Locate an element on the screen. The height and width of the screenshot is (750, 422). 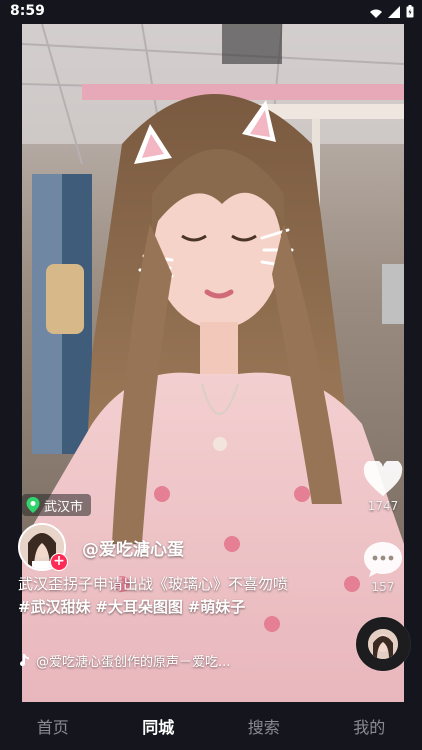
author-name: @爱吃溏心蛋 is located at coordinates (133, 547).